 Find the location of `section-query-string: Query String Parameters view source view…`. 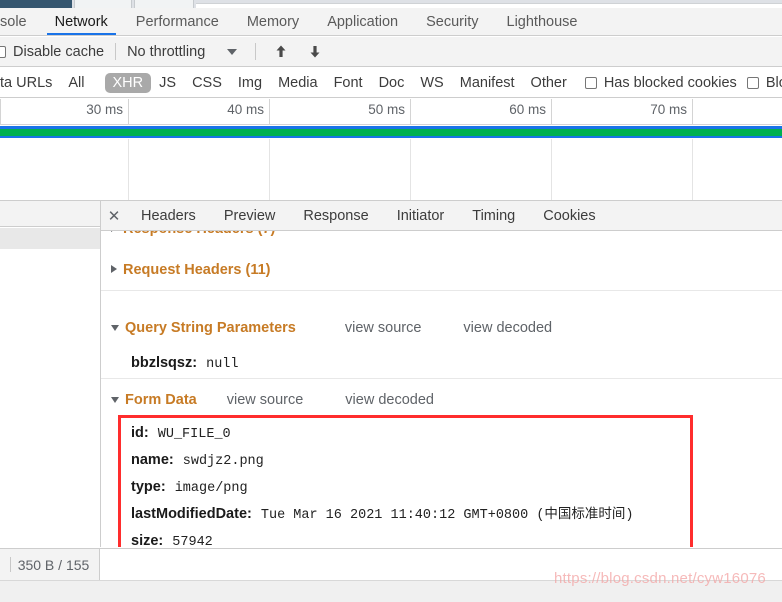

section-query-string: Query String Parameters view source view… is located at coordinates (326, 328).